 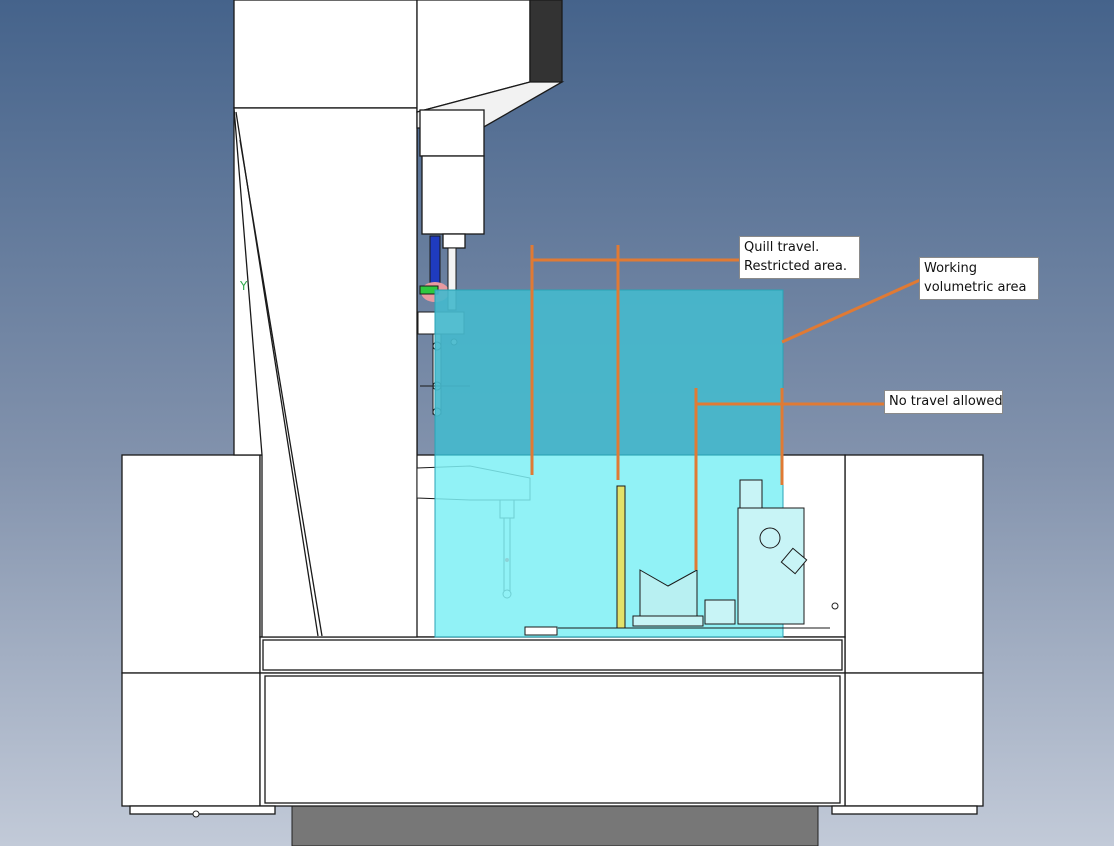 What do you see at coordinates (555, 826) in the screenshot?
I see `machine-foot` at bounding box center [555, 826].